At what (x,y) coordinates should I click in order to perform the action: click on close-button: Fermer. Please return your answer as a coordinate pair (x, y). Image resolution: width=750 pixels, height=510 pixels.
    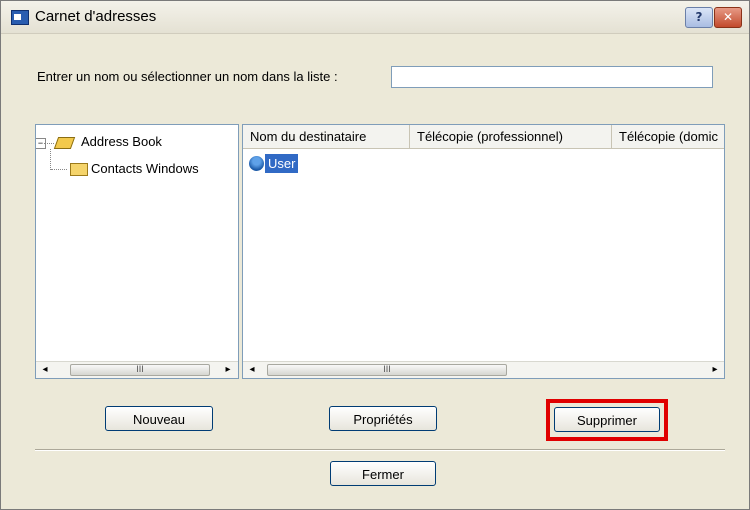
    Looking at the image, I should click on (383, 473).